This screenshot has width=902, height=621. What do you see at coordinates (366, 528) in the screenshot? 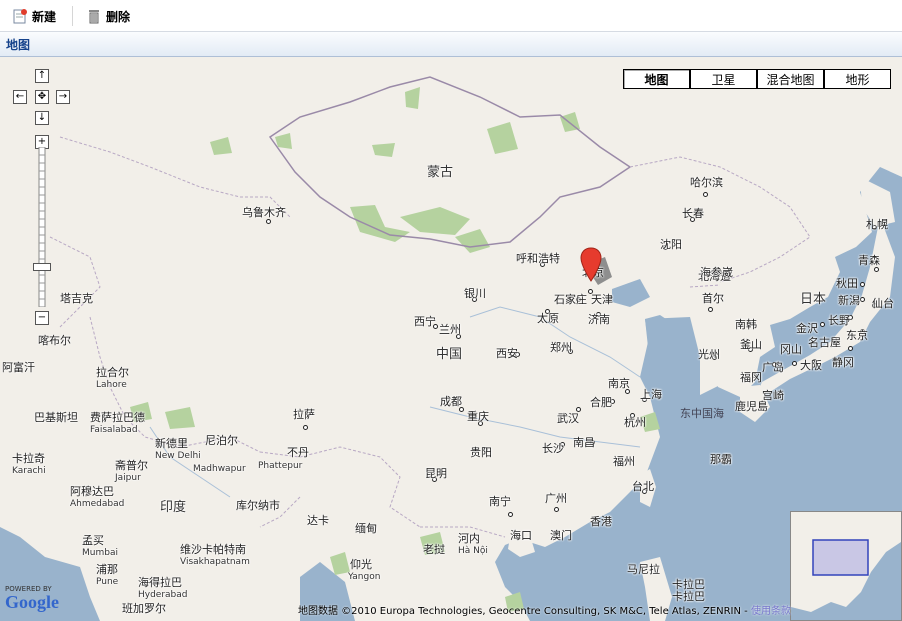
I see `label-myanmar: 缅甸` at bounding box center [366, 528].